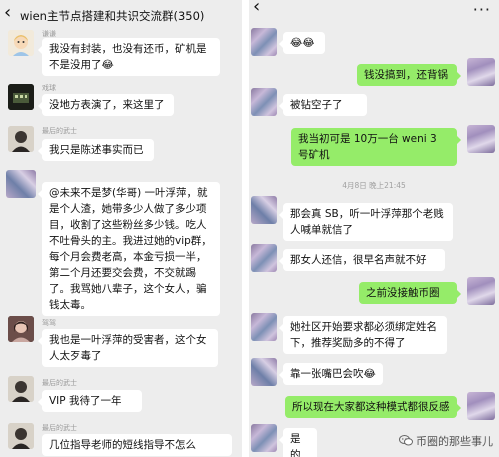 The width and height of the screenshot is (499, 457). What do you see at coordinates (49, 88) in the screenshot?
I see `sender-name: 戏球` at bounding box center [49, 88].